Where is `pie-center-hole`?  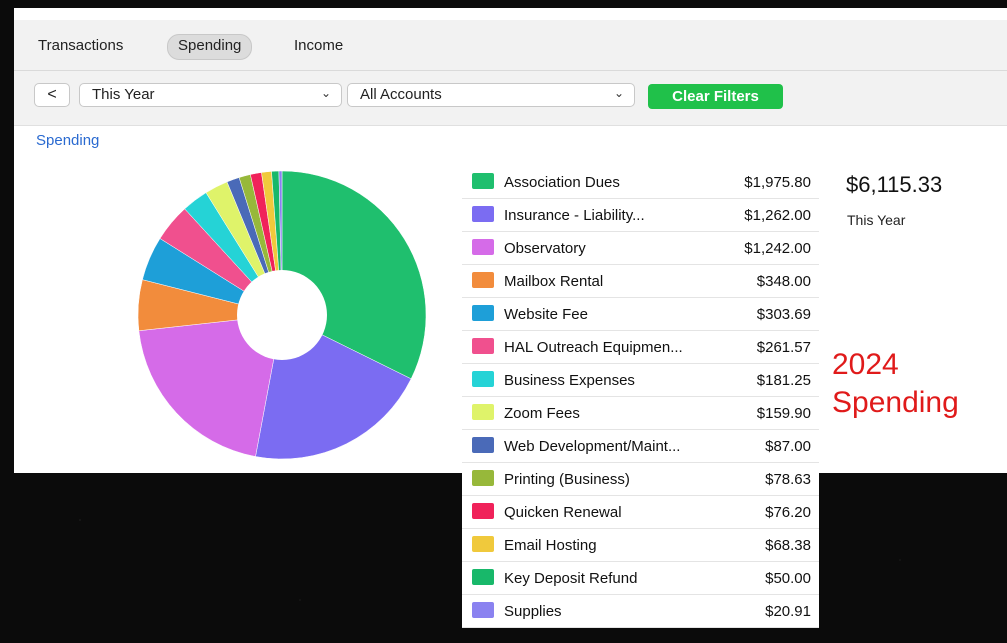 pie-center-hole is located at coordinates (282, 315).